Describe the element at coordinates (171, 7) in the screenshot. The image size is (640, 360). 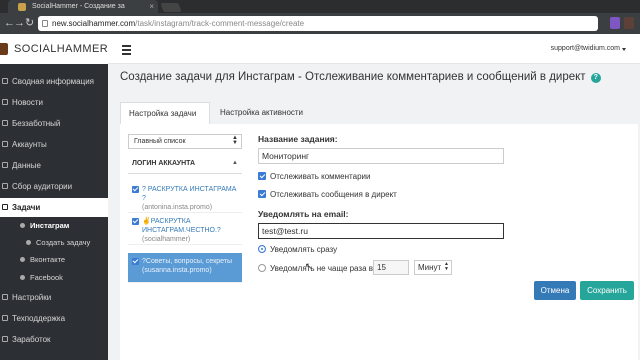
I see `new-tab-button` at that location.